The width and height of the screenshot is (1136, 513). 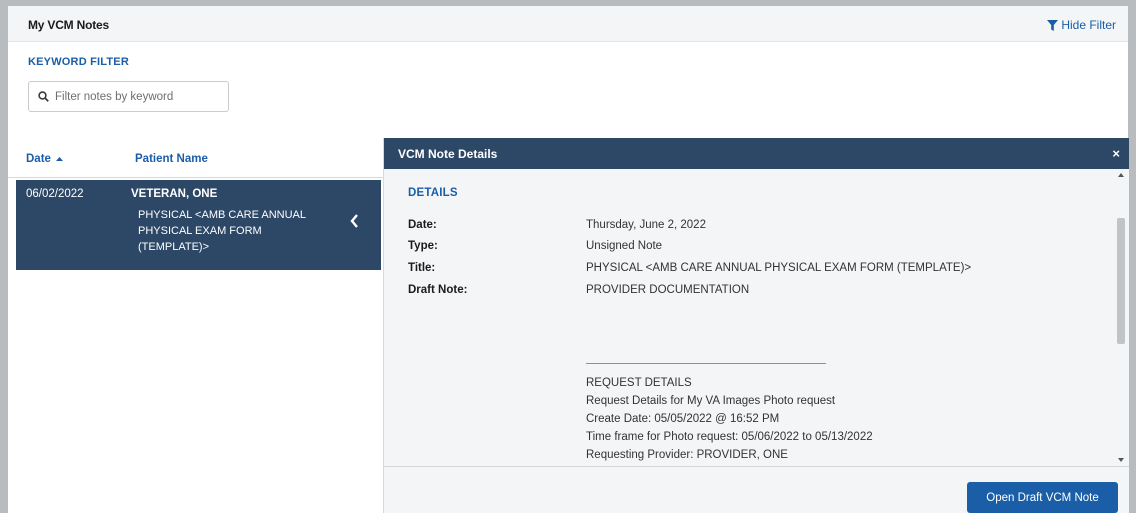 What do you see at coordinates (683, 419) in the screenshot?
I see `request-create-date: Create Date: 05/05/2022 @ 16:52 PM` at bounding box center [683, 419].